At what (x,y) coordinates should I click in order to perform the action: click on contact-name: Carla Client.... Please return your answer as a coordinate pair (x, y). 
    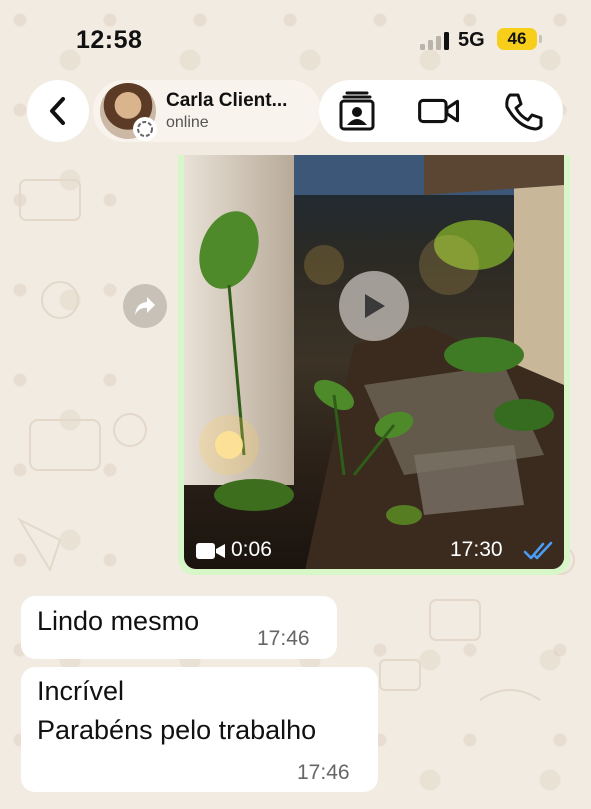
    Looking at the image, I should click on (226, 101).